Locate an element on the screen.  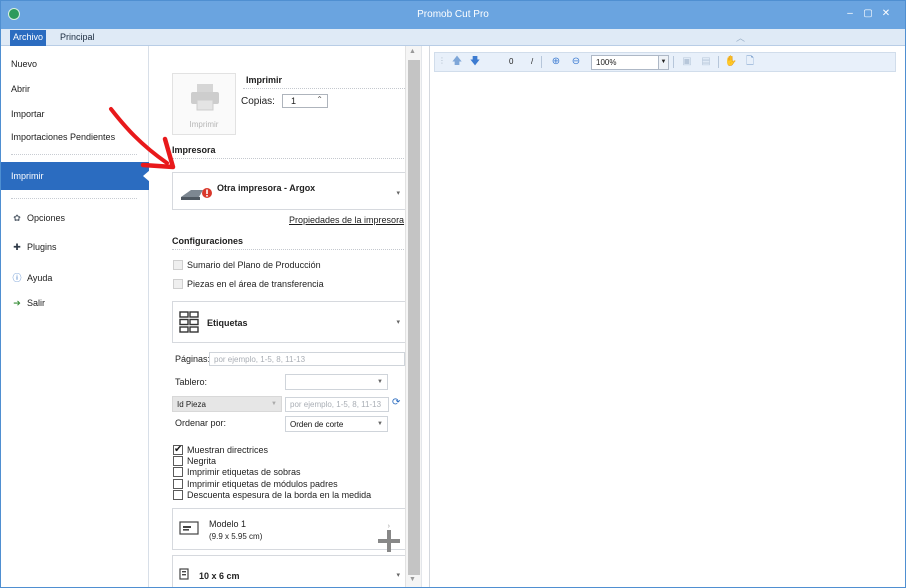
printer-name: Otra impresora - Argox is located at coordinates (266, 188).